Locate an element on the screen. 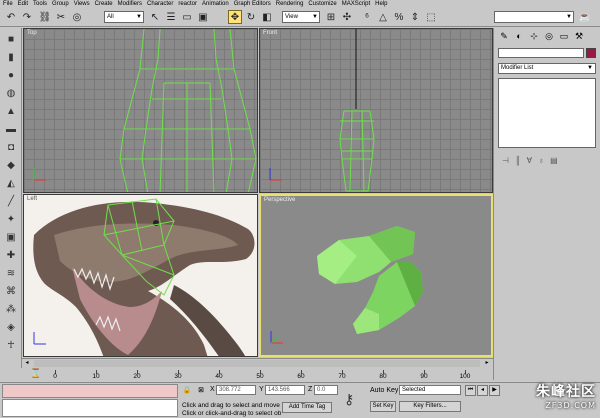  ruler-tick-label: 50 is located at coordinates (260, 376).